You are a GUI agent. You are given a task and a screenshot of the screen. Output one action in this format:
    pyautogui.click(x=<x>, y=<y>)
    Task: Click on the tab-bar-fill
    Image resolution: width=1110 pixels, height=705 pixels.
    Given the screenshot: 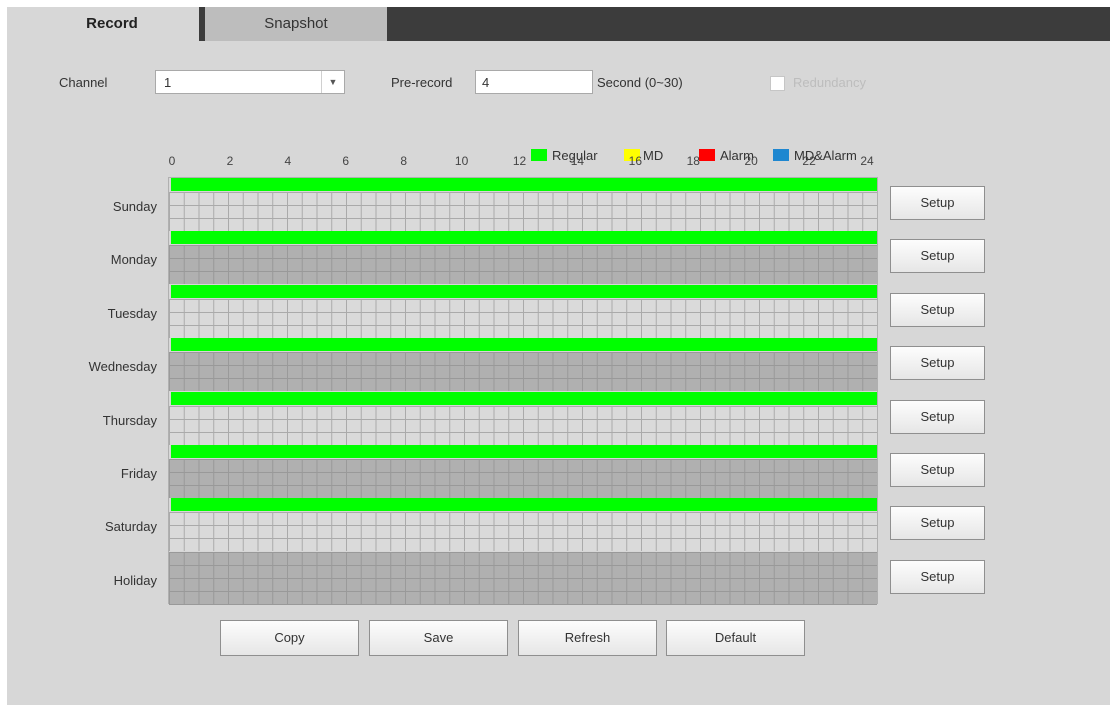 What is the action you would take?
    pyautogui.click(x=748, y=24)
    